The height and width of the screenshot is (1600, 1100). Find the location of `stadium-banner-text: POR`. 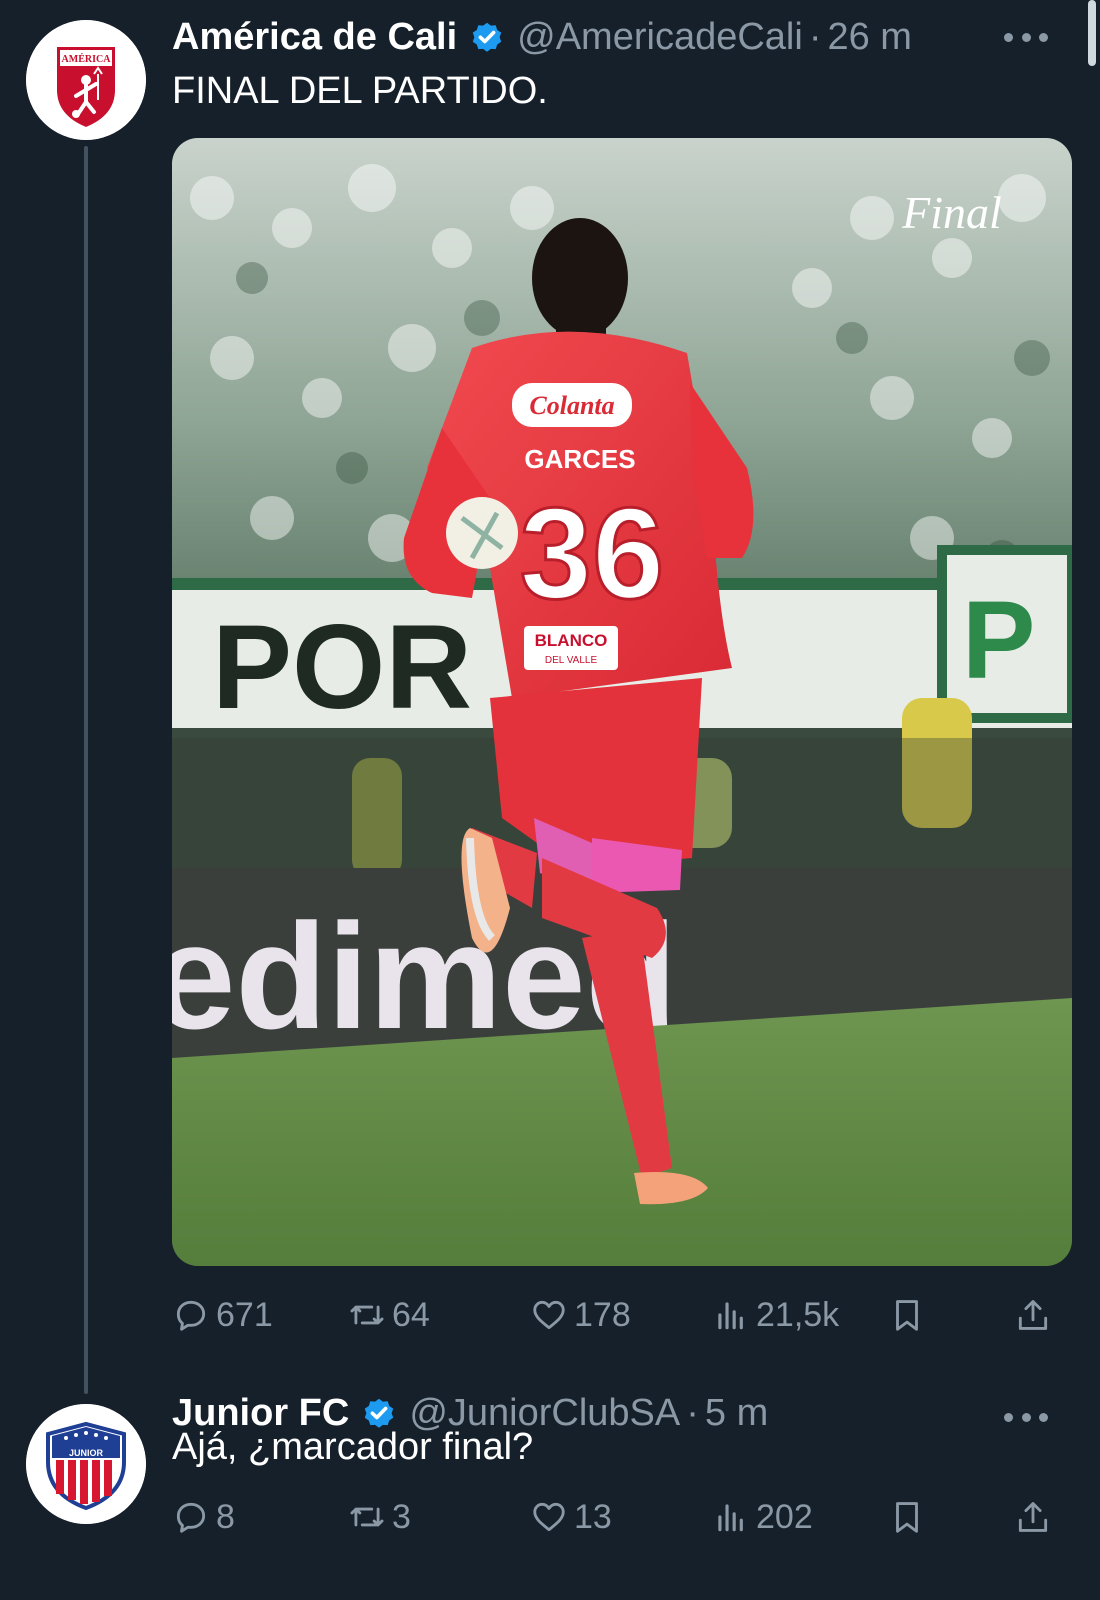

stadium-banner-text: POR is located at coordinates (342, 667).